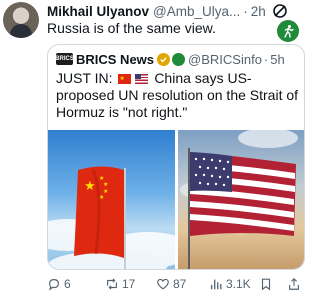 Image resolution: width=320 pixels, height=293 pixels. What do you see at coordinates (225, 59) in the screenshot?
I see `quoted-author-handle: @BRICSinfo` at bounding box center [225, 59].